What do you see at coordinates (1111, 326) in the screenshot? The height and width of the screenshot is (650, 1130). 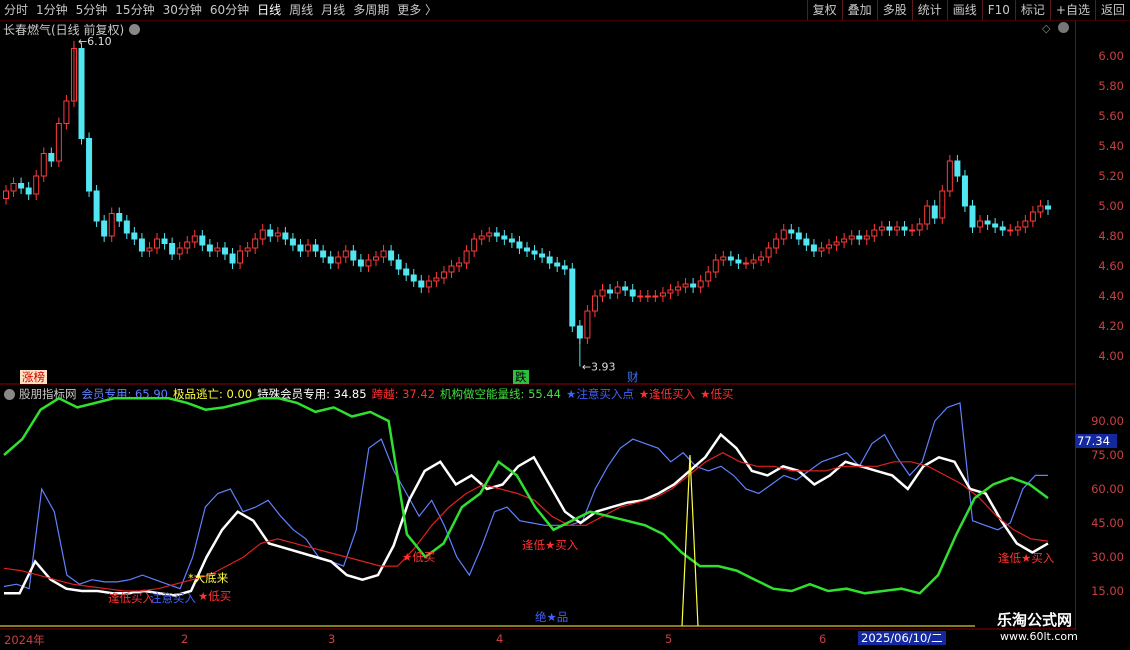 I see `price-tick: 4.20` at bounding box center [1111, 326].